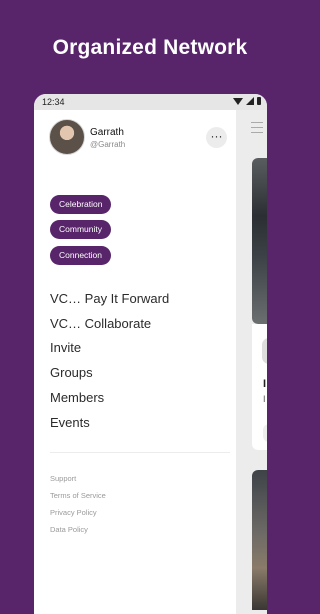  Describe the element at coordinates (77, 397) in the screenshot. I see `menu-item-members: Members` at that location.